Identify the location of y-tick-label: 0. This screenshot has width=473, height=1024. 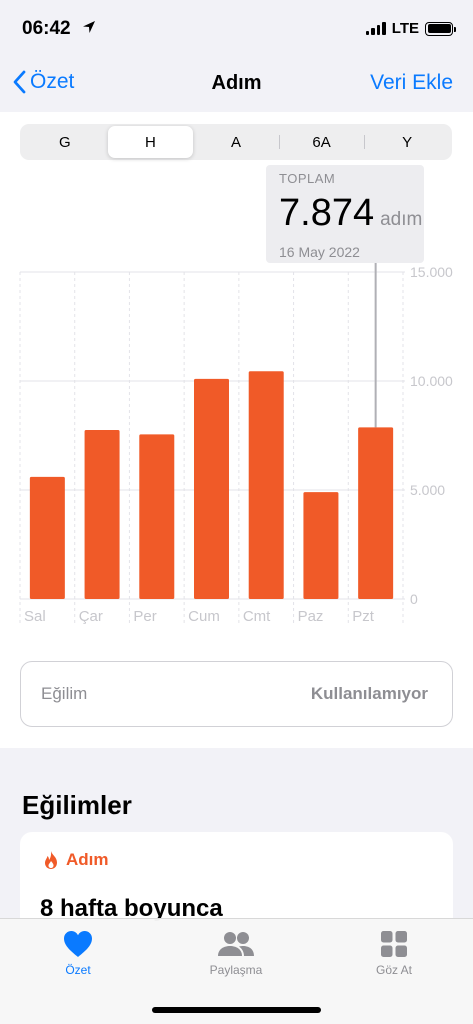
(414, 599).